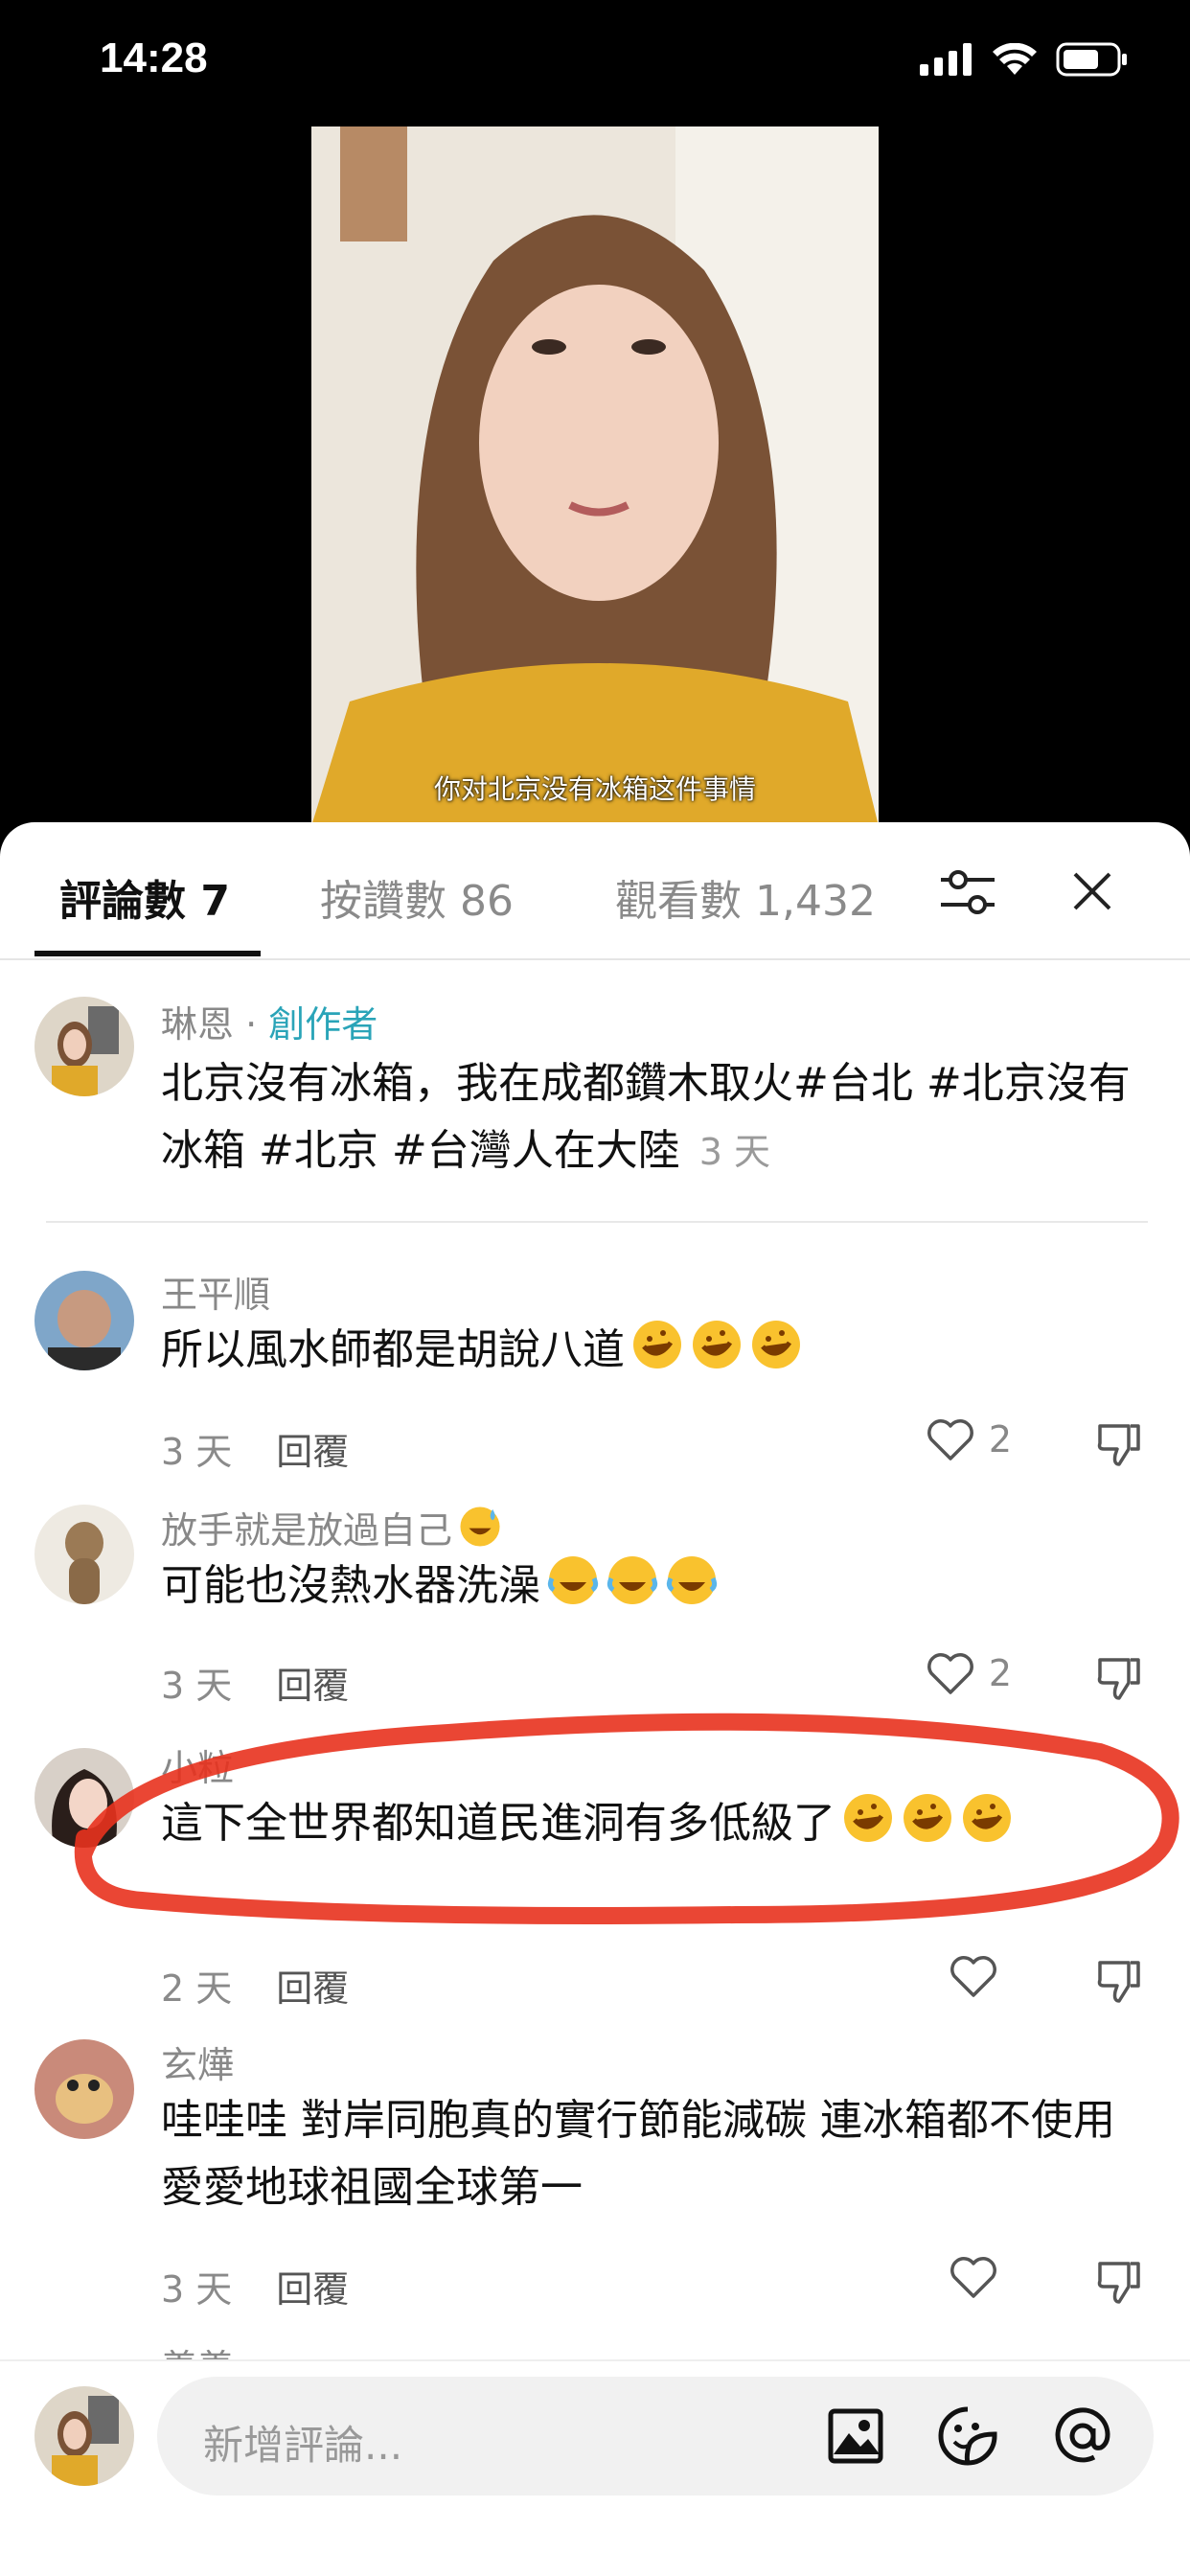 This screenshot has width=1190, height=2576. Describe the element at coordinates (594, 789) in the screenshot. I see `video-caption: 你对北京没有冰箱这件事情` at that location.